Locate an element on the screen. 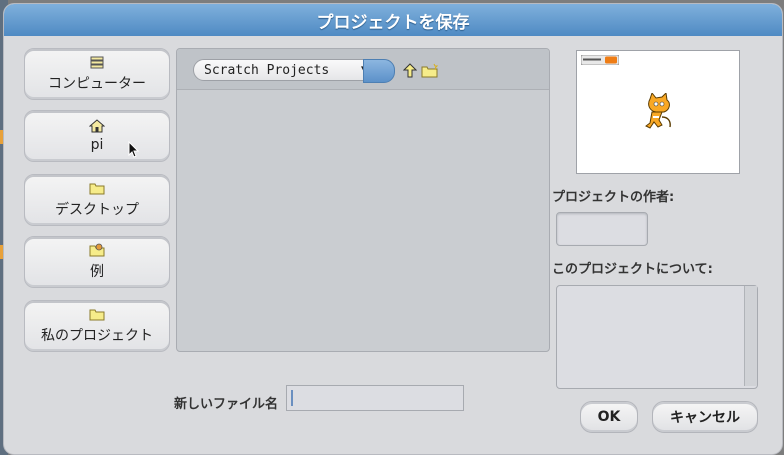  sidebar-item-label: 私のプロジェクト is located at coordinates (97, 336).